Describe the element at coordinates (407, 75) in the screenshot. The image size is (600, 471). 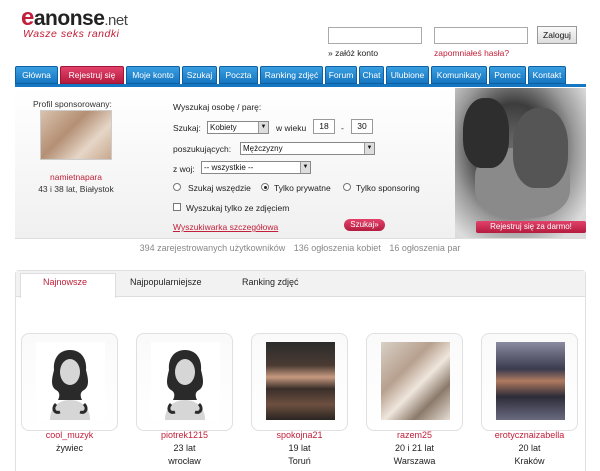
I see `nav-tab-ulubione: Ulubione` at that location.